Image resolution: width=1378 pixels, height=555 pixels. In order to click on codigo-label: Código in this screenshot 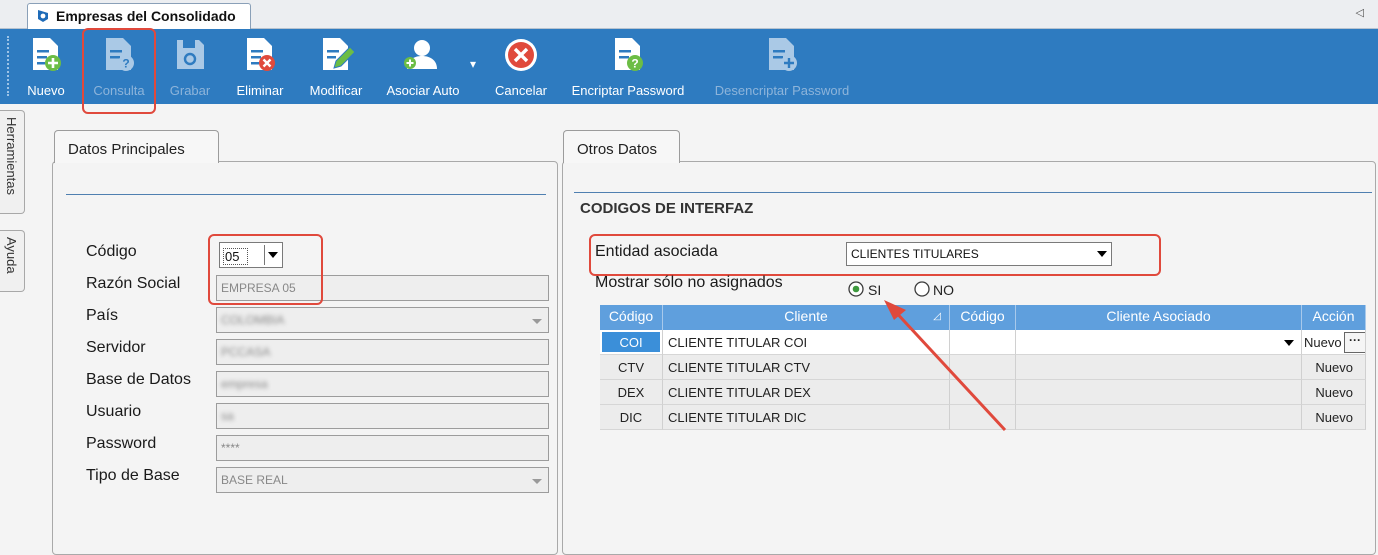, I will do `click(111, 251)`.